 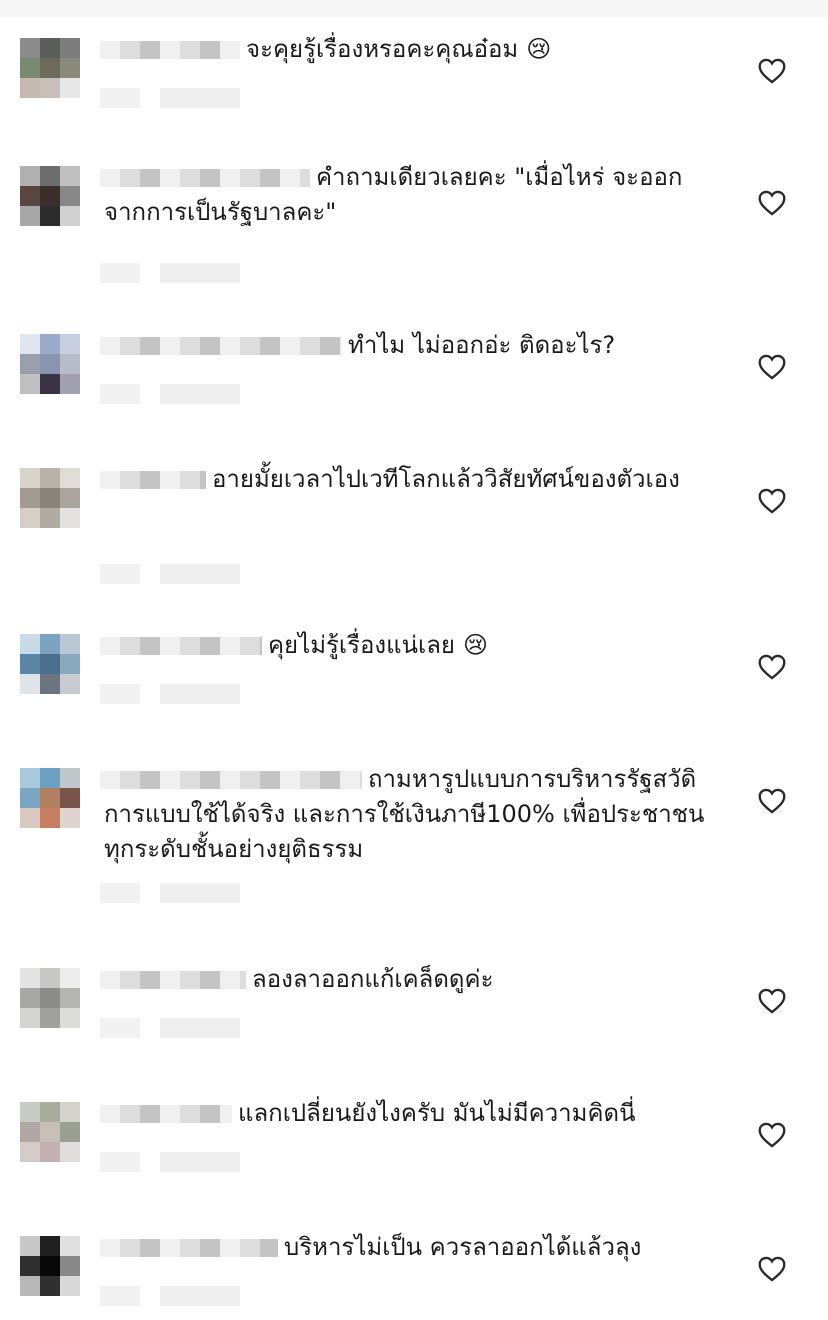 What do you see at coordinates (419, 1247) in the screenshot?
I see `comment-text: บริหารไม่เป็น ควรลาออกได้แล้วลุง` at bounding box center [419, 1247].